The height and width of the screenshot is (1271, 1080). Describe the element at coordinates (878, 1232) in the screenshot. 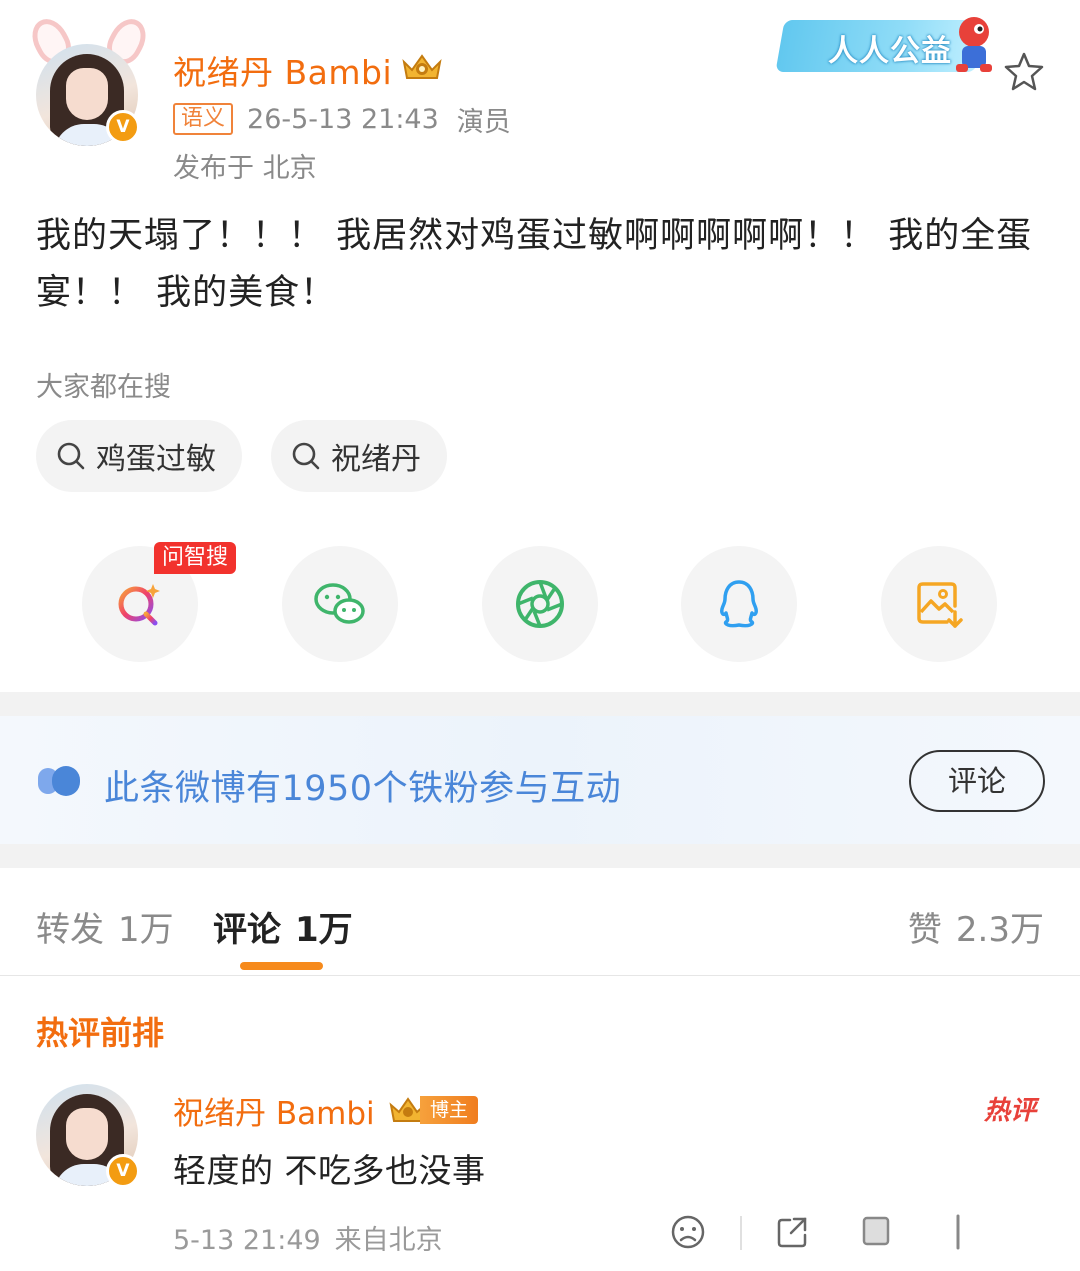

I see `reply-icon` at that location.